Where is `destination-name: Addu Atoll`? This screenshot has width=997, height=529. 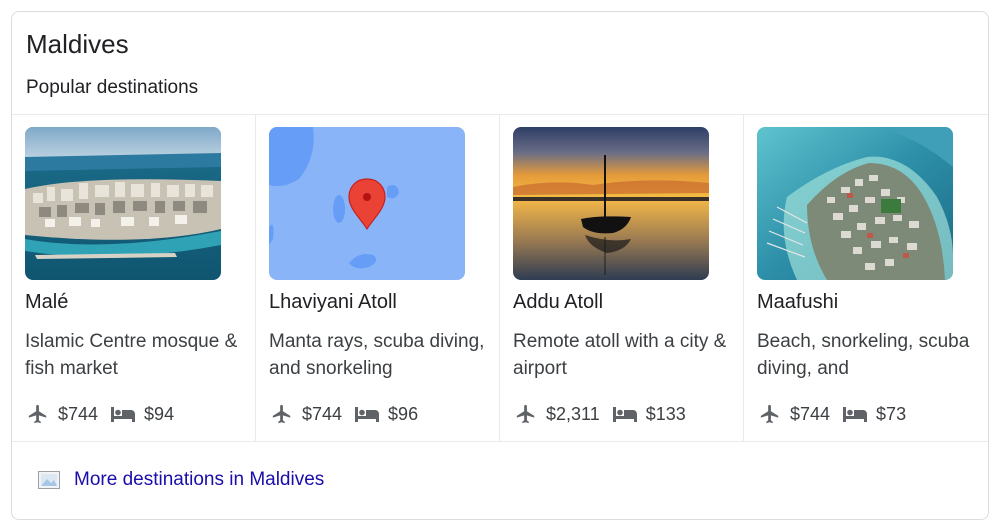 destination-name: Addu Atoll is located at coordinates (558, 302).